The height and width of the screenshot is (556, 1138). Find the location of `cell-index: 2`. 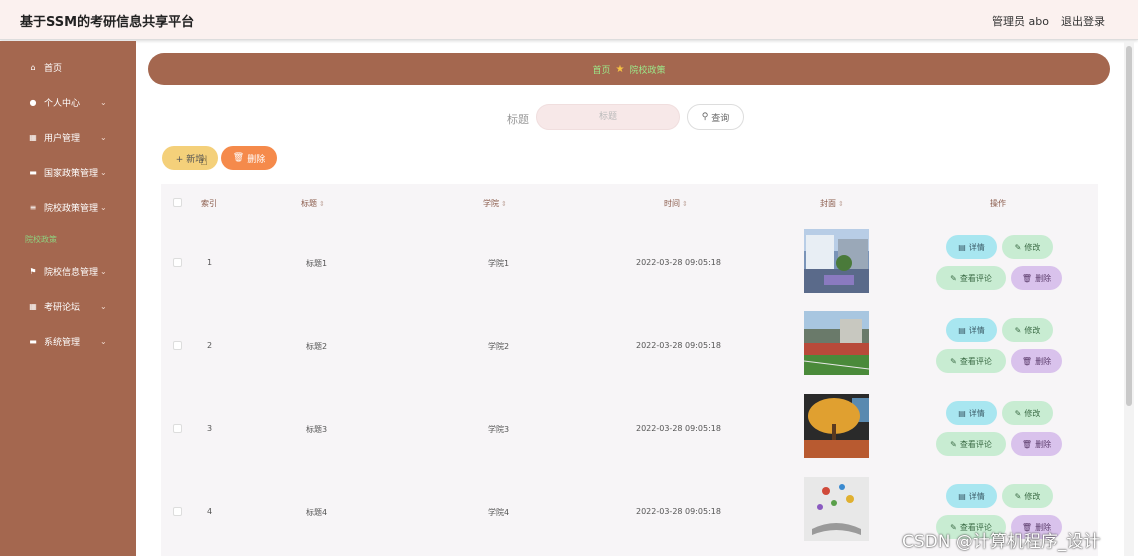

cell-index: 2 is located at coordinates (210, 345).